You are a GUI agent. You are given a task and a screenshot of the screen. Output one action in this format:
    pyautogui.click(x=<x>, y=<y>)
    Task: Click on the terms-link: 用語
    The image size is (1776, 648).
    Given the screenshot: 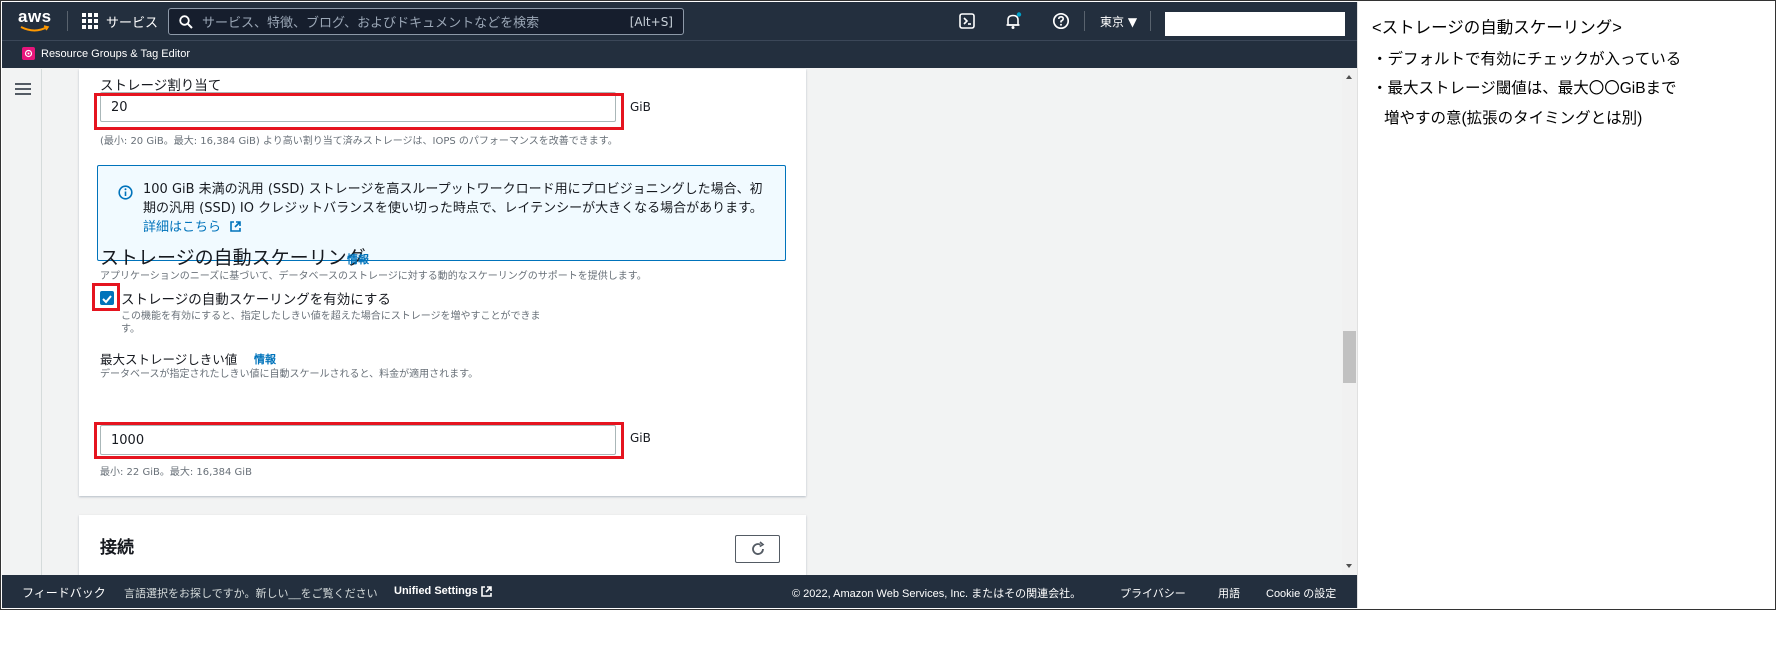 What is the action you would take?
    pyautogui.click(x=1229, y=593)
    